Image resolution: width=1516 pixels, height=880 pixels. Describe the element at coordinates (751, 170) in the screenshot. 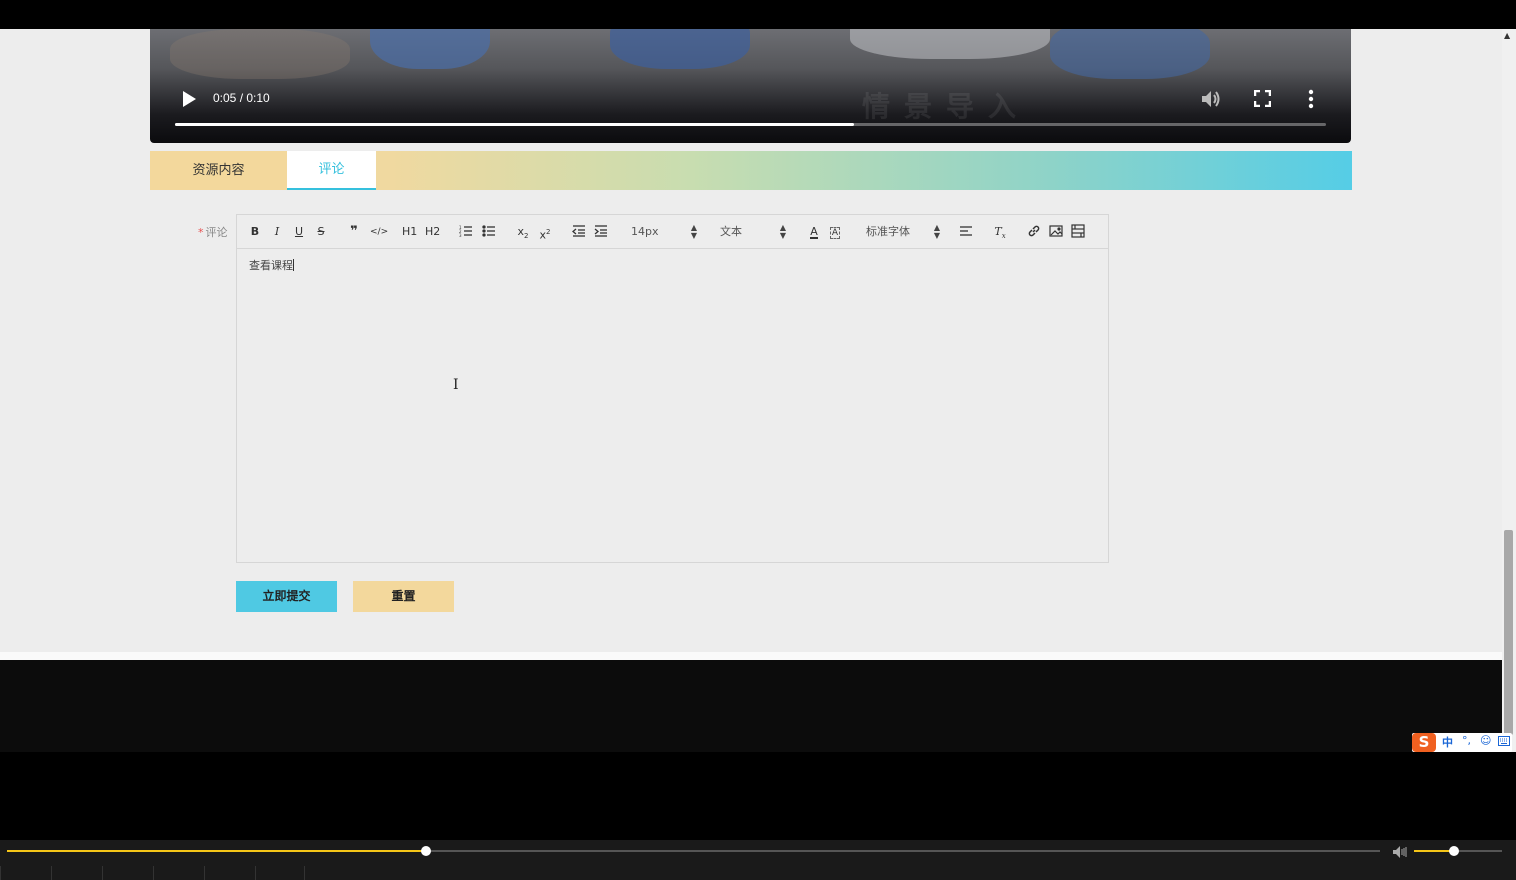

I see `tab-bar: 资源内容 评论` at that location.